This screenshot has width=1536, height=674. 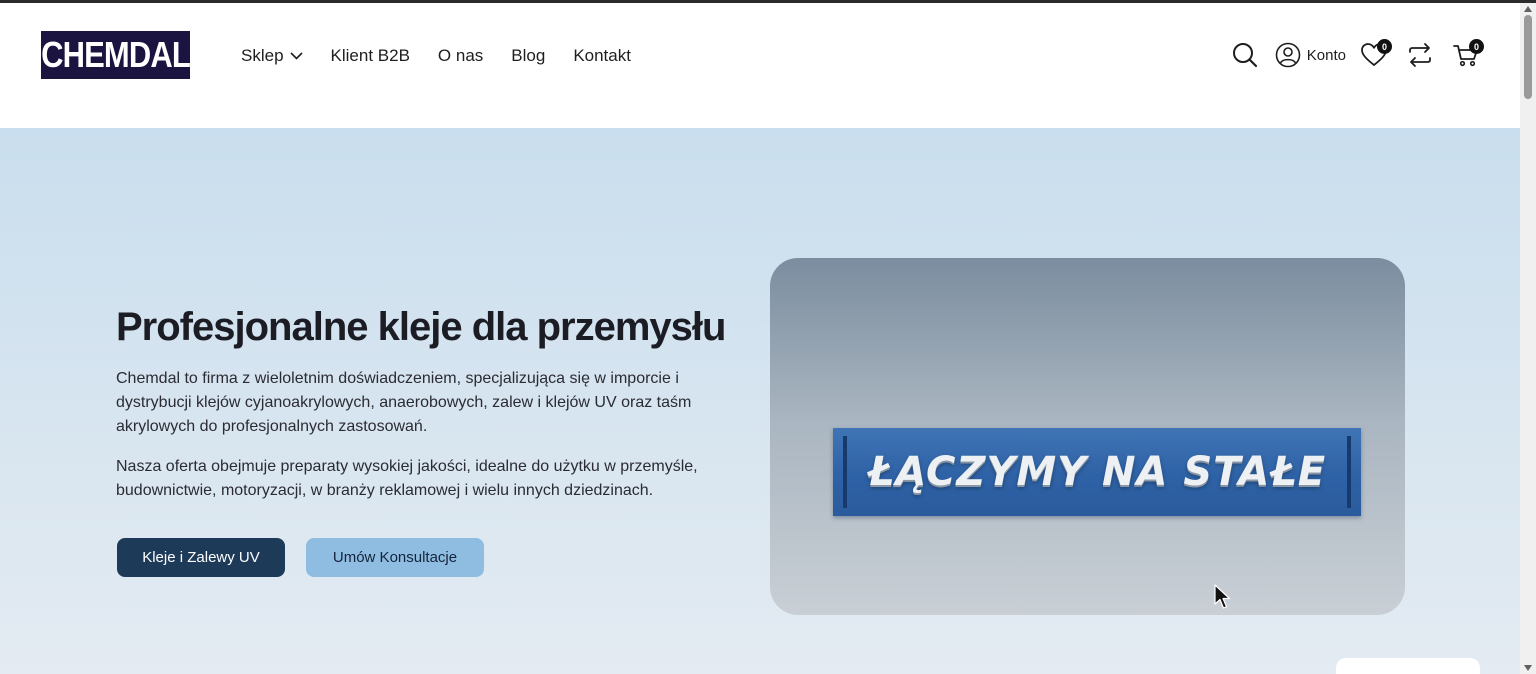 I want to click on account-link: Konto, so click(x=1310, y=55).